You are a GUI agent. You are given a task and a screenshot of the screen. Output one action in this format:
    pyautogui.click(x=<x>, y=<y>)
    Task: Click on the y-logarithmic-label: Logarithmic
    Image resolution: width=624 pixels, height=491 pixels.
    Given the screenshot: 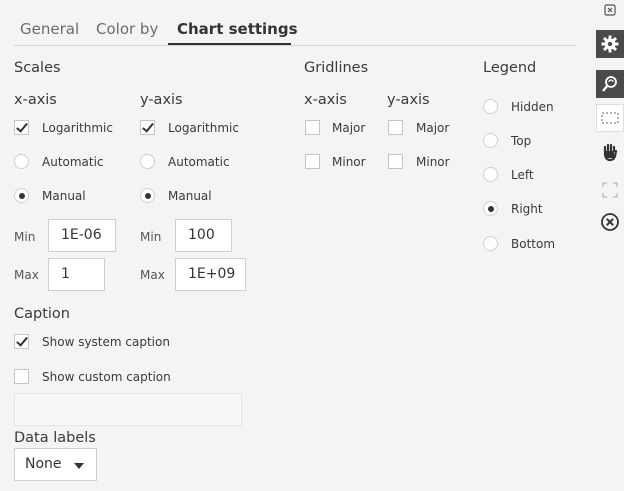 What is the action you would take?
    pyautogui.click(x=203, y=128)
    